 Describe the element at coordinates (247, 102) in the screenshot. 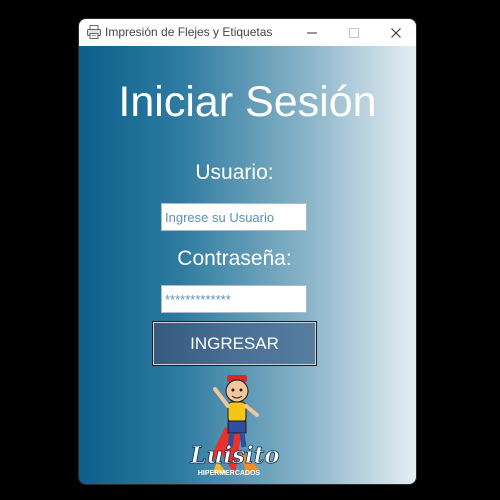

I see `page-title: Iniciar Sesión` at that location.